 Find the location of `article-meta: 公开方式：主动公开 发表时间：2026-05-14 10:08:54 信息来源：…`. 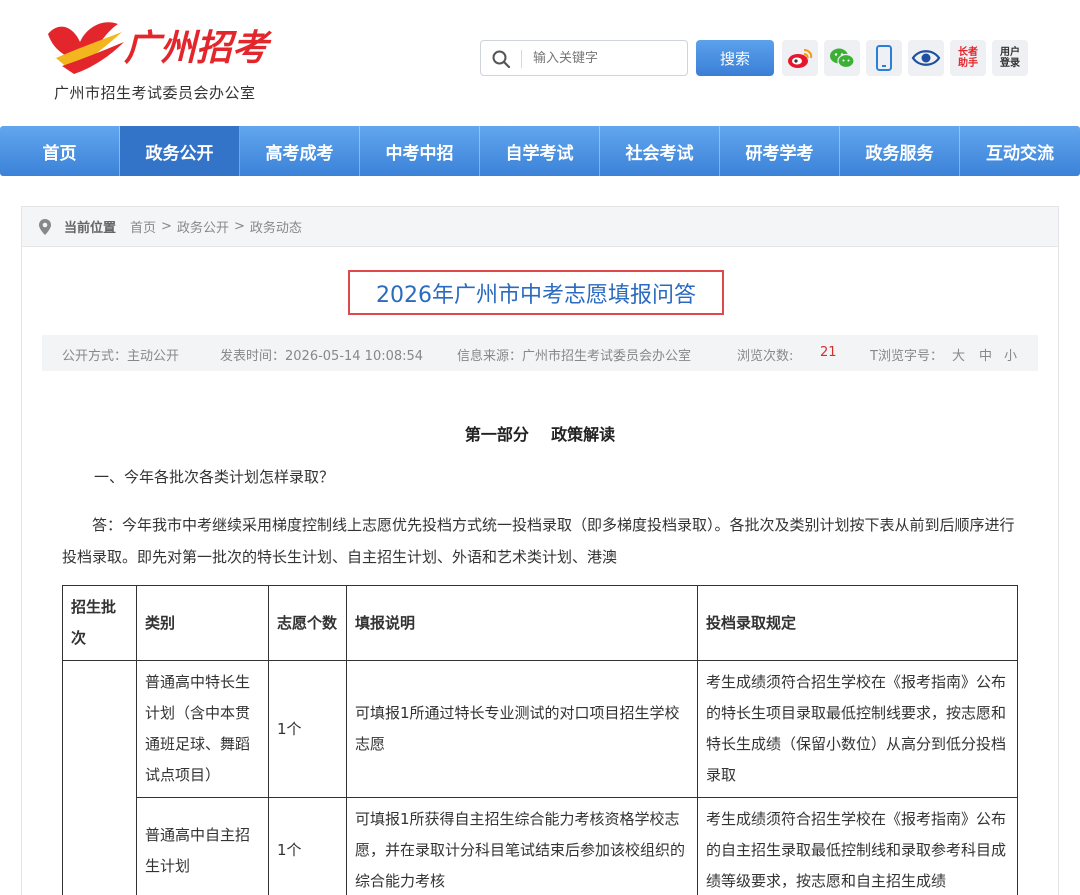

article-meta: 公开方式：主动公开 发表时间：2026-05-14 10:08:54 信息来源：… is located at coordinates (540, 353).